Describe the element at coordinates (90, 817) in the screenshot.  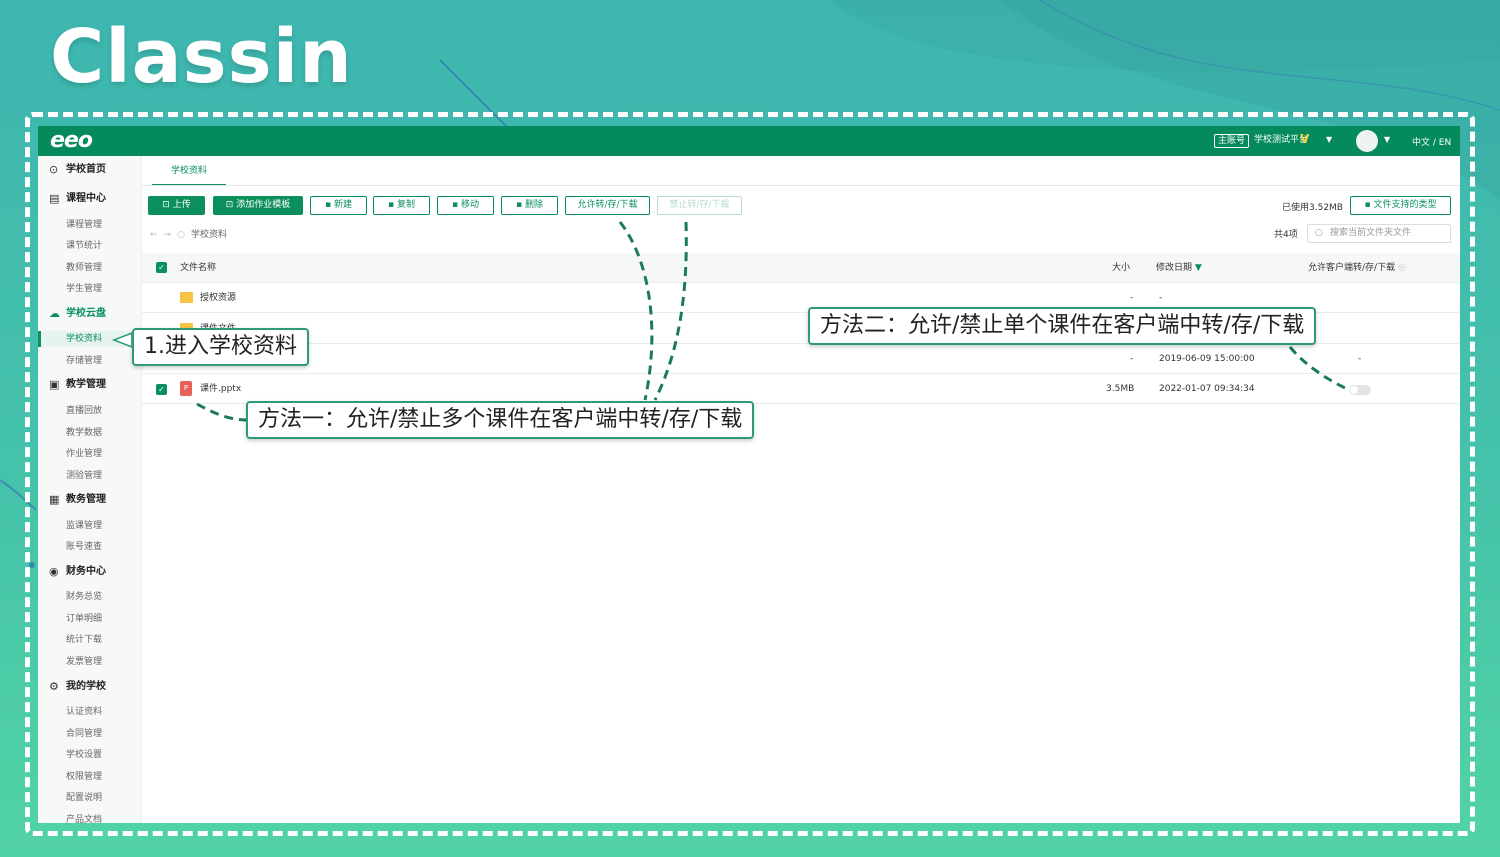
I see `sidebar-item: 产品文档` at that location.